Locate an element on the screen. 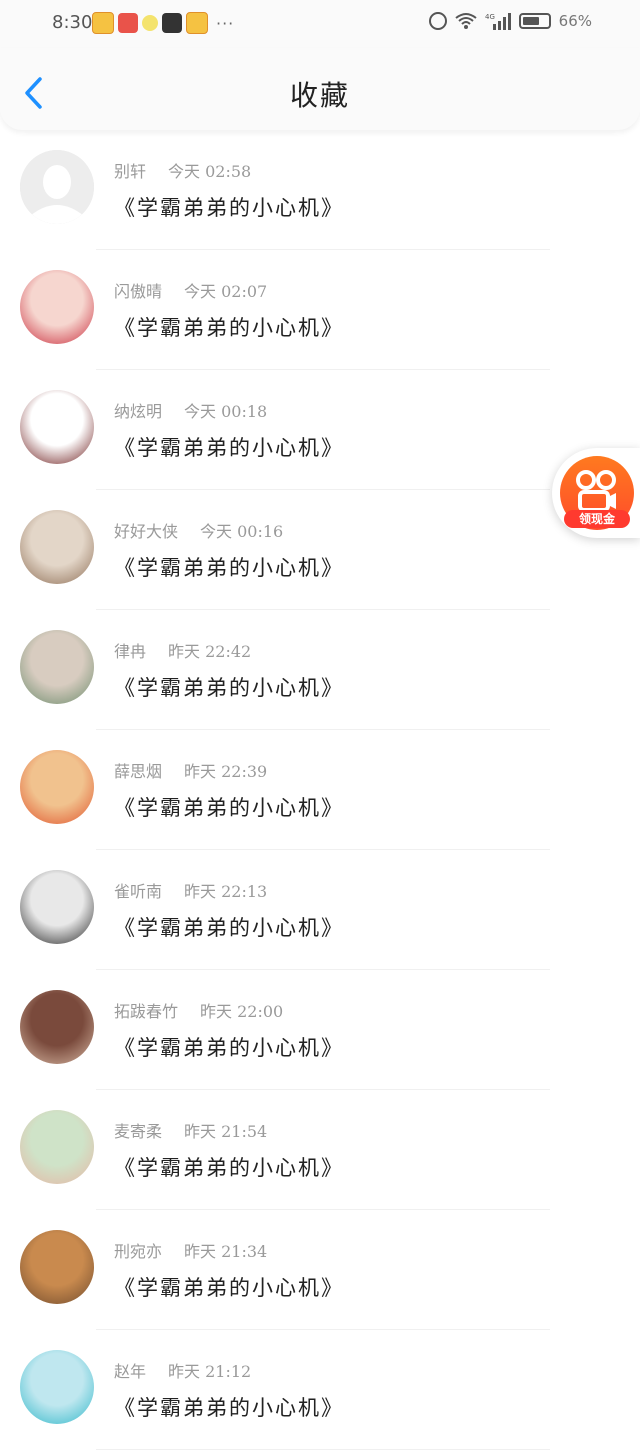  user-name: 律冉 is located at coordinates (130, 651).